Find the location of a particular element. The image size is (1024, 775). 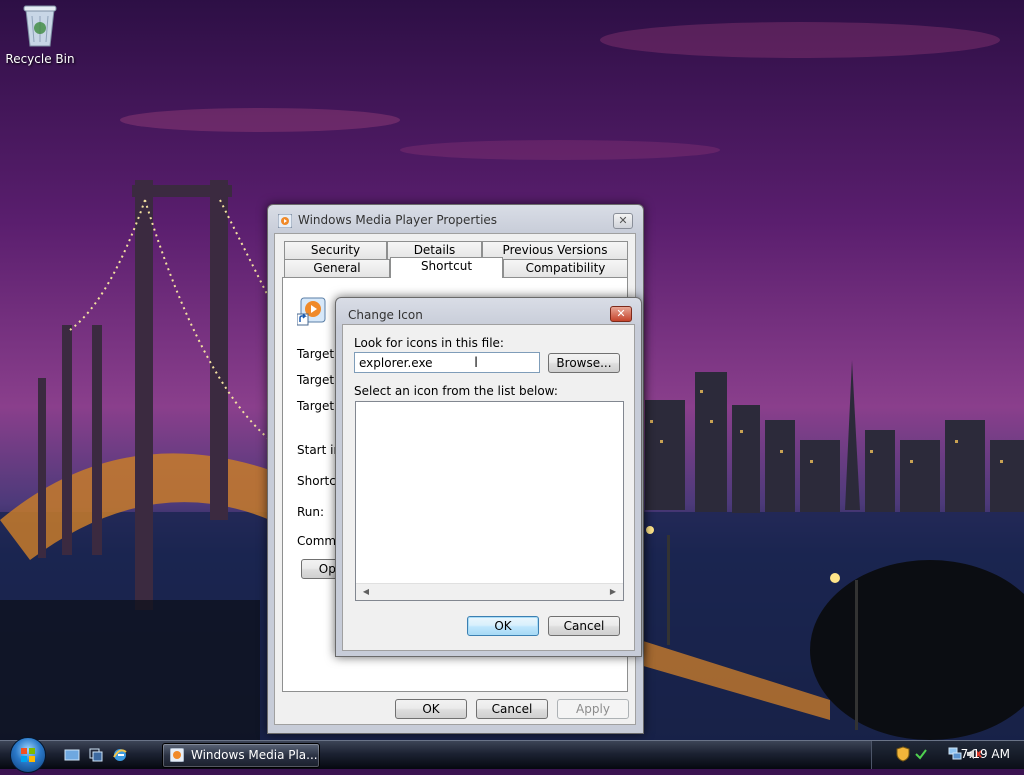

tab-shortcut: Shortcut is located at coordinates (446, 267).